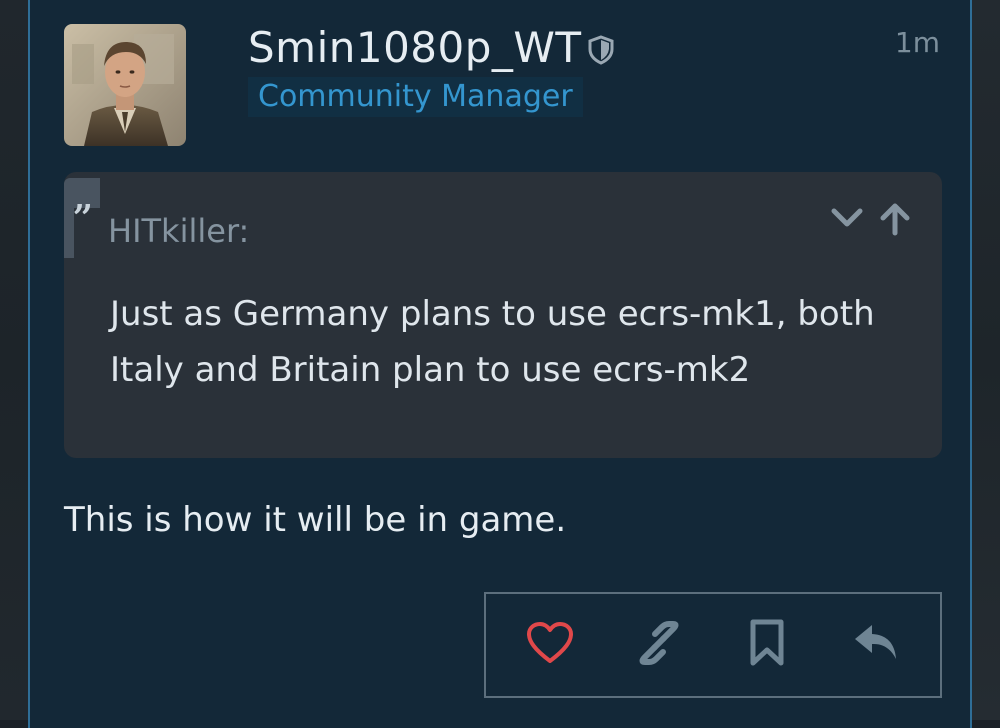  What do you see at coordinates (415, 97) in the screenshot?
I see `user-title-badge: Community Manager` at bounding box center [415, 97].